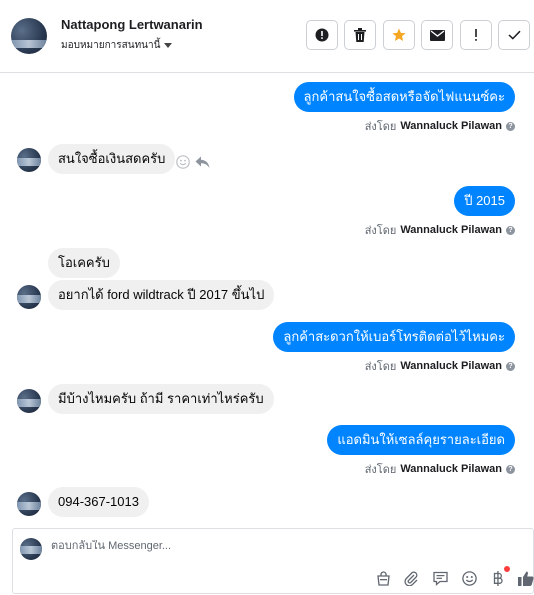 The width and height of the screenshot is (534, 595). Describe the element at coordinates (168, 45) in the screenshot. I see `chevron-down-icon` at that location.